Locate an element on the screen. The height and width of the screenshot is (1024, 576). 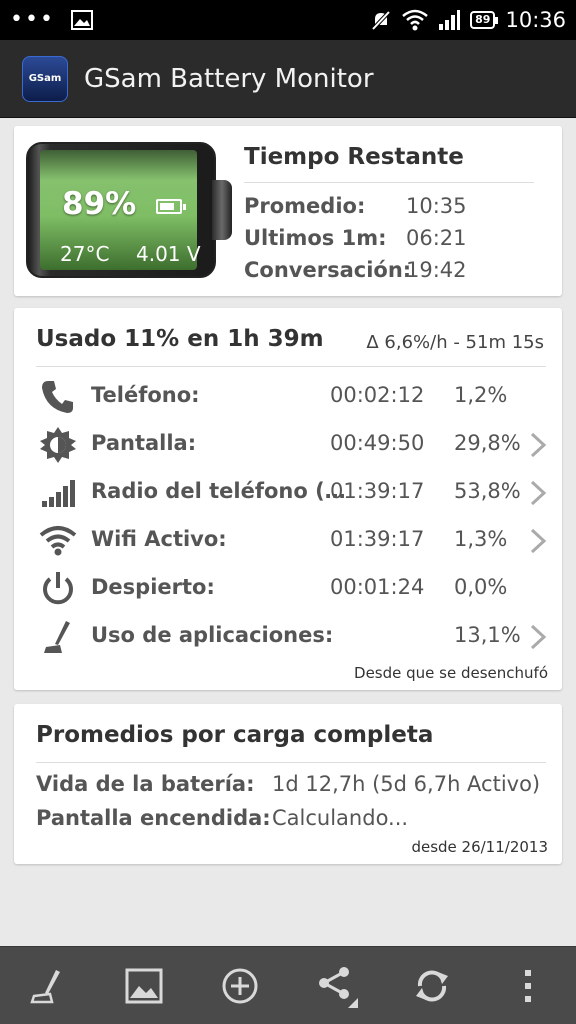
usage-percent: 0,0% is located at coordinates (481, 587).